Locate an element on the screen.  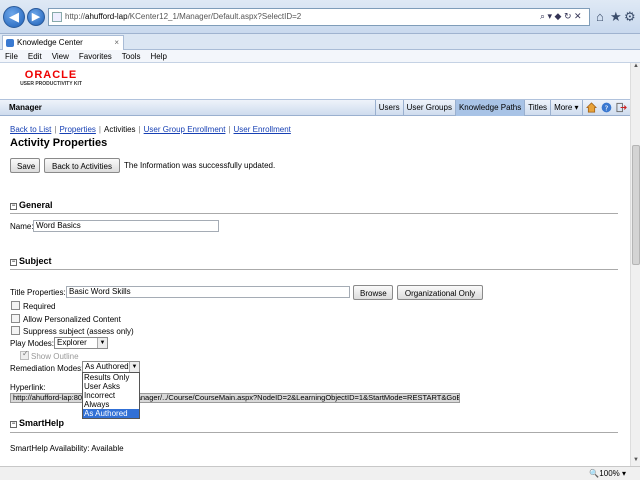
remediation-option-results-only: Results Only is located at coordinates (111, 377).